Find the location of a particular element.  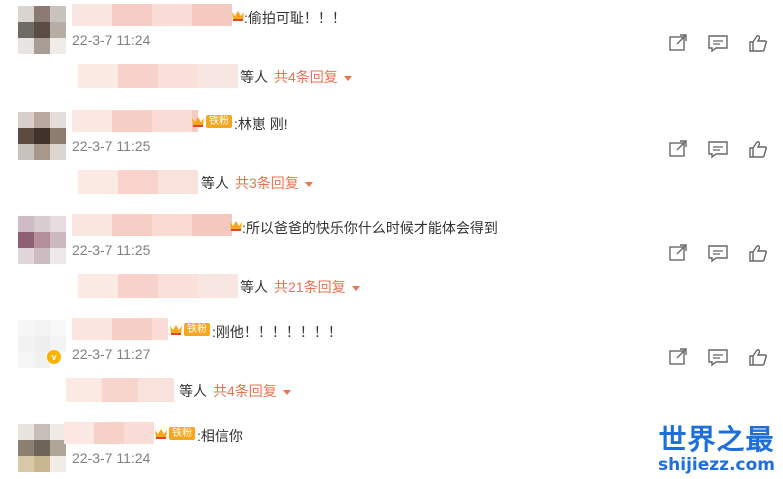

comment-text: :林崽 刚! is located at coordinates (261, 124).